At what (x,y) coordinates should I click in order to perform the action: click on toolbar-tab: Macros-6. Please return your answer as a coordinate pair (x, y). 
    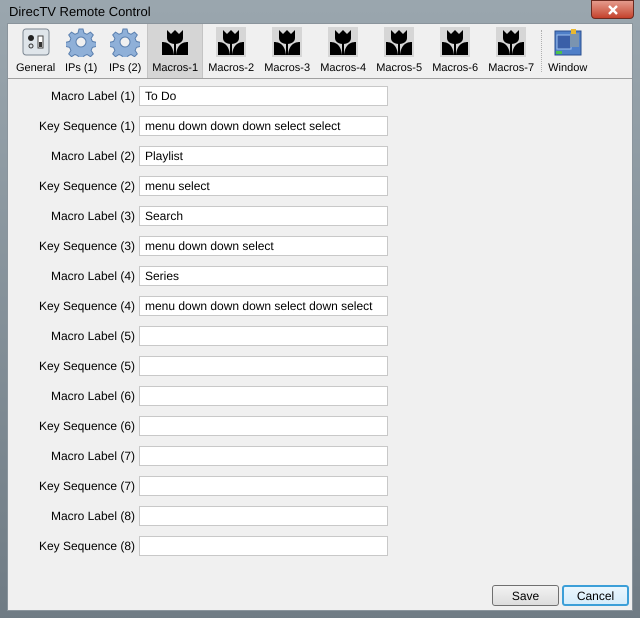
    Looking at the image, I should click on (455, 51).